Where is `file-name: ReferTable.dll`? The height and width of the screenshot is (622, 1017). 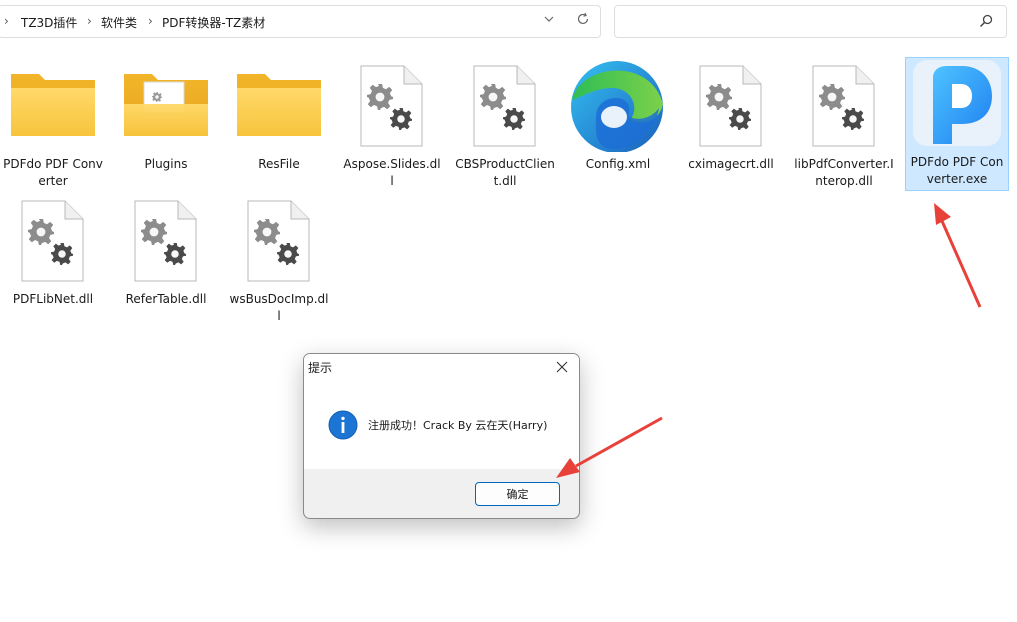
file-name: ReferTable.dll is located at coordinates (166, 299).